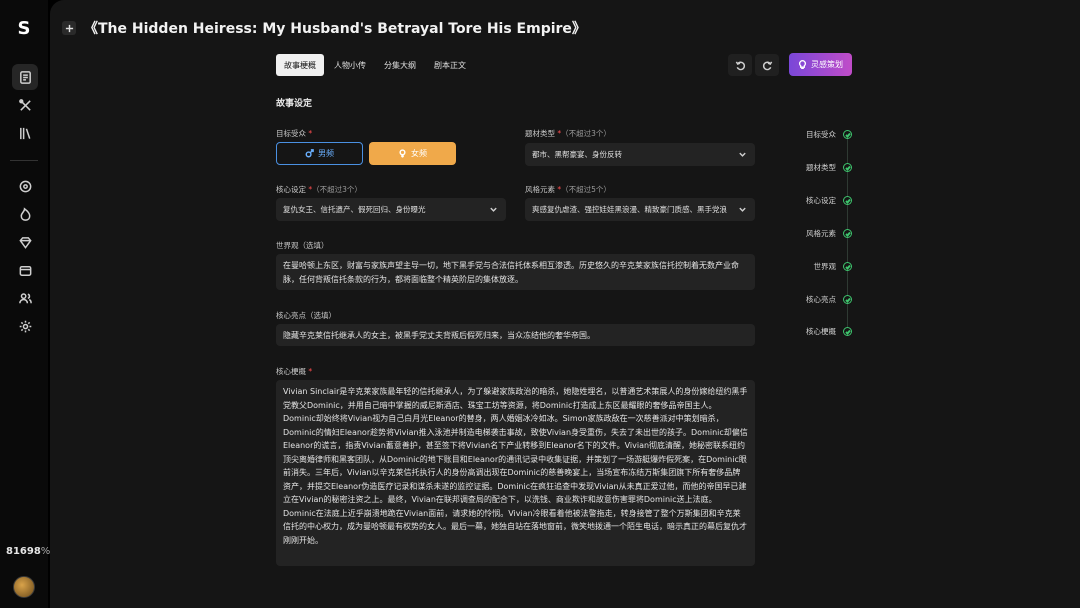 The image size is (1080, 608). I want to click on users-icon, so click(25, 297).